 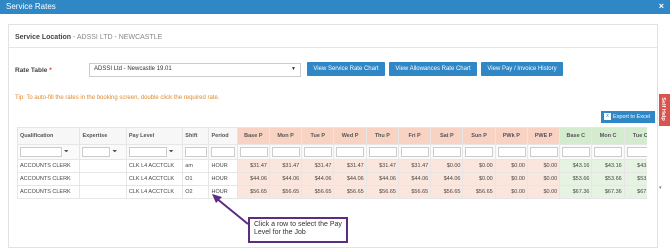 What do you see at coordinates (543, 136) in the screenshot?
I see `col-header: PWE P` at bounding box center [543, 136].